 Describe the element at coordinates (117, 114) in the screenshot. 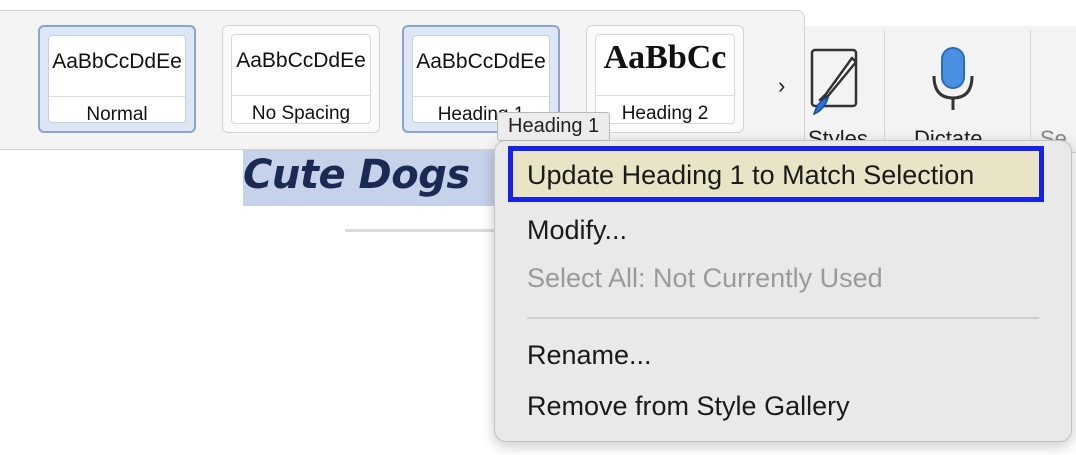

I see `style-label: Normal` at that location.